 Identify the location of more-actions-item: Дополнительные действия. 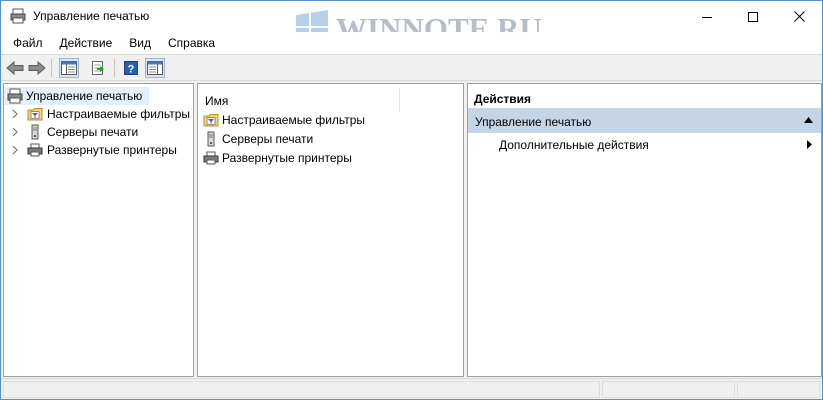
(644, 145).